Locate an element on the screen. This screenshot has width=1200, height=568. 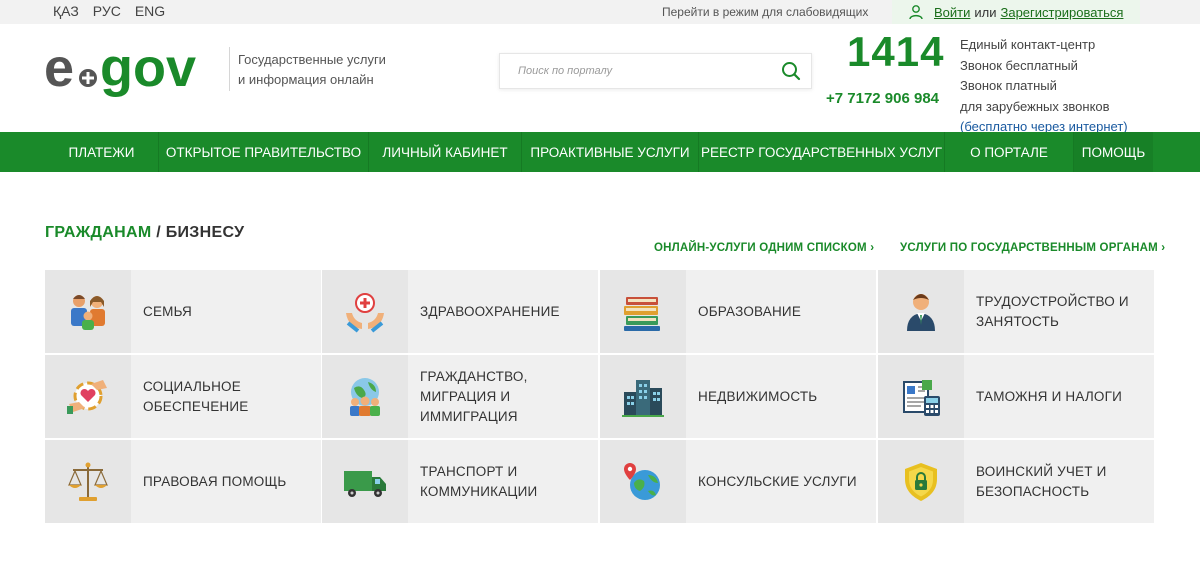
service-tile-consular: КОНСУЛЬСКИЕ УСЛУГИ is located at coordinates (738, 481).